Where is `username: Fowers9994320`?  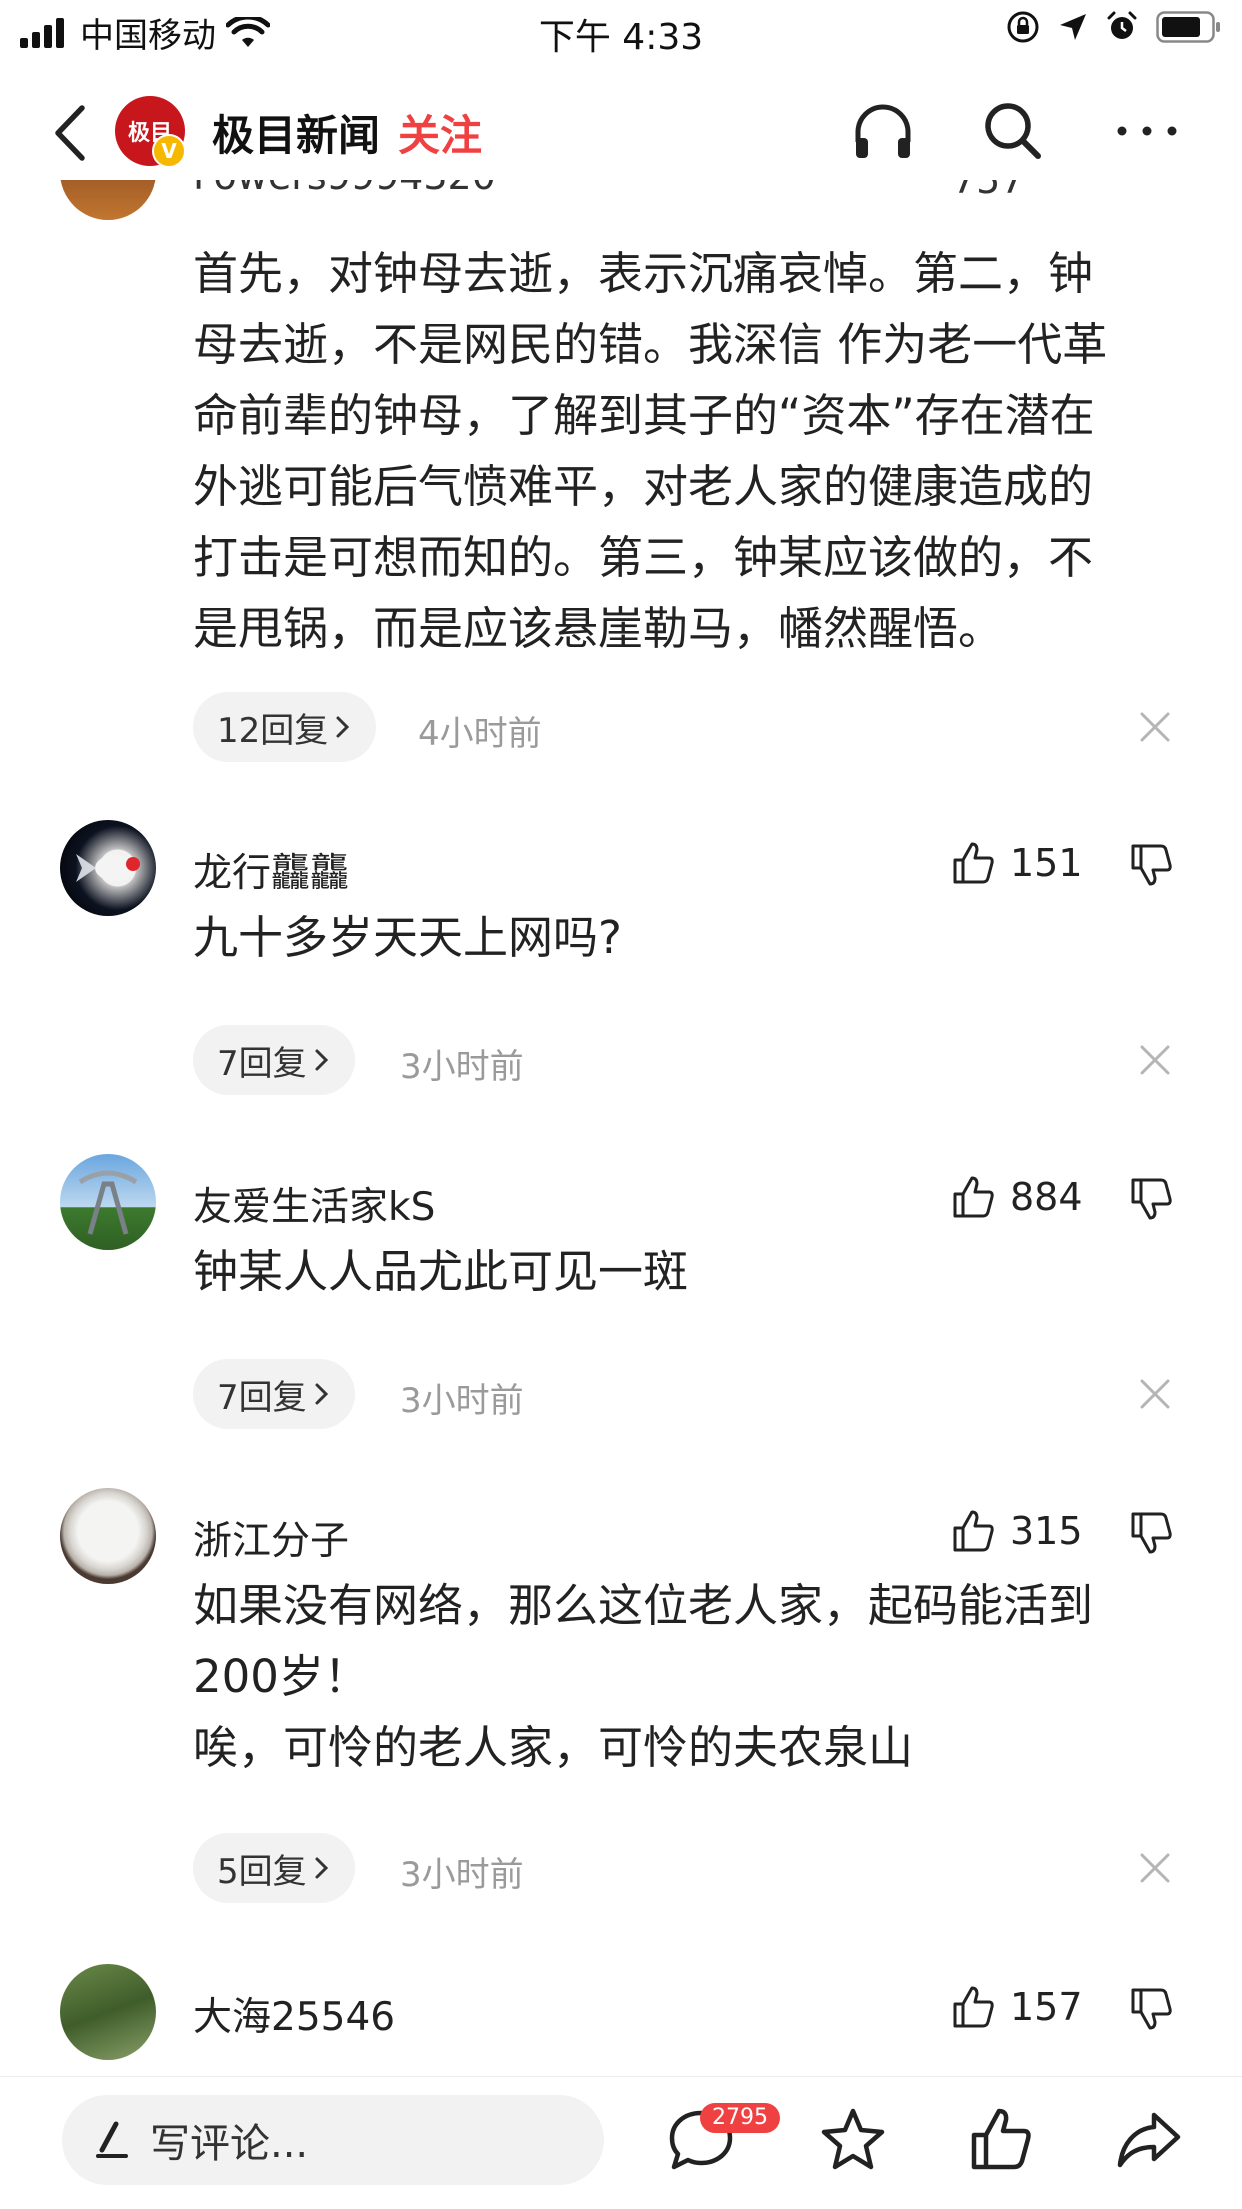
username: Fowers9994320 is located at coordinates (344, 189).